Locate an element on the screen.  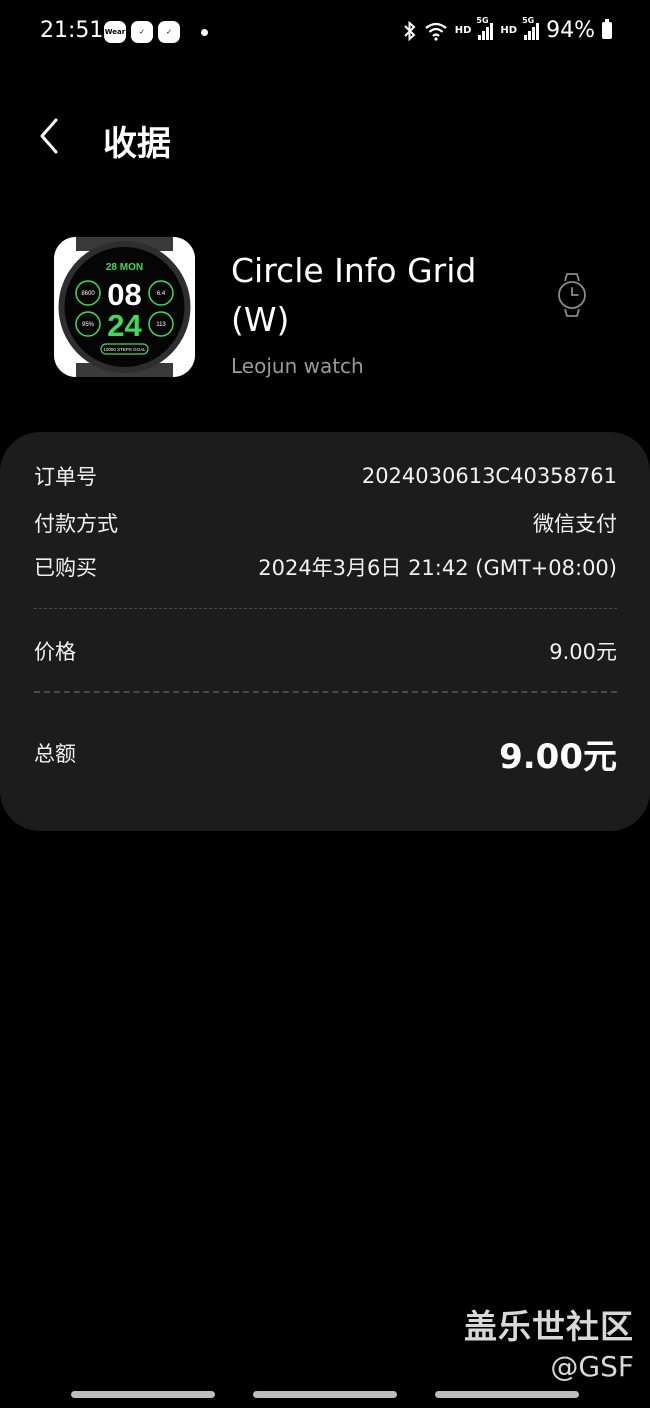
payment-method-row: 付款方式 微信支付 is located at coordinates (325, 523).